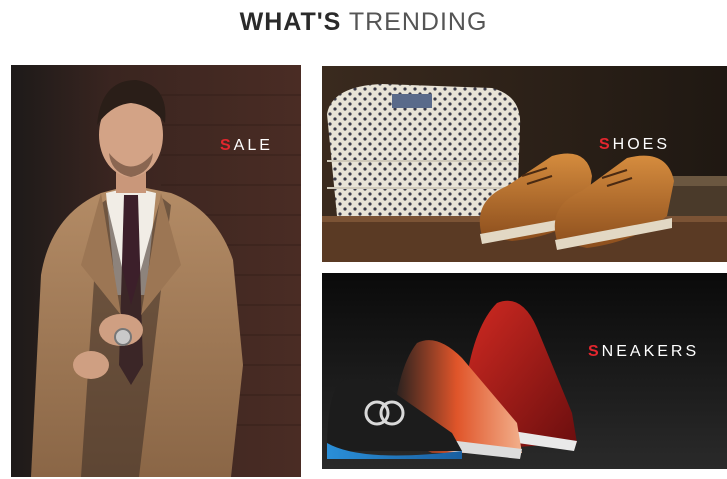 Image resolution: width=727 pixels, height=479 pixels. What do you see at coordinates (253, 145) in the screenshot?
I see `label-rest: ALE` at bounding box center [253, 145].